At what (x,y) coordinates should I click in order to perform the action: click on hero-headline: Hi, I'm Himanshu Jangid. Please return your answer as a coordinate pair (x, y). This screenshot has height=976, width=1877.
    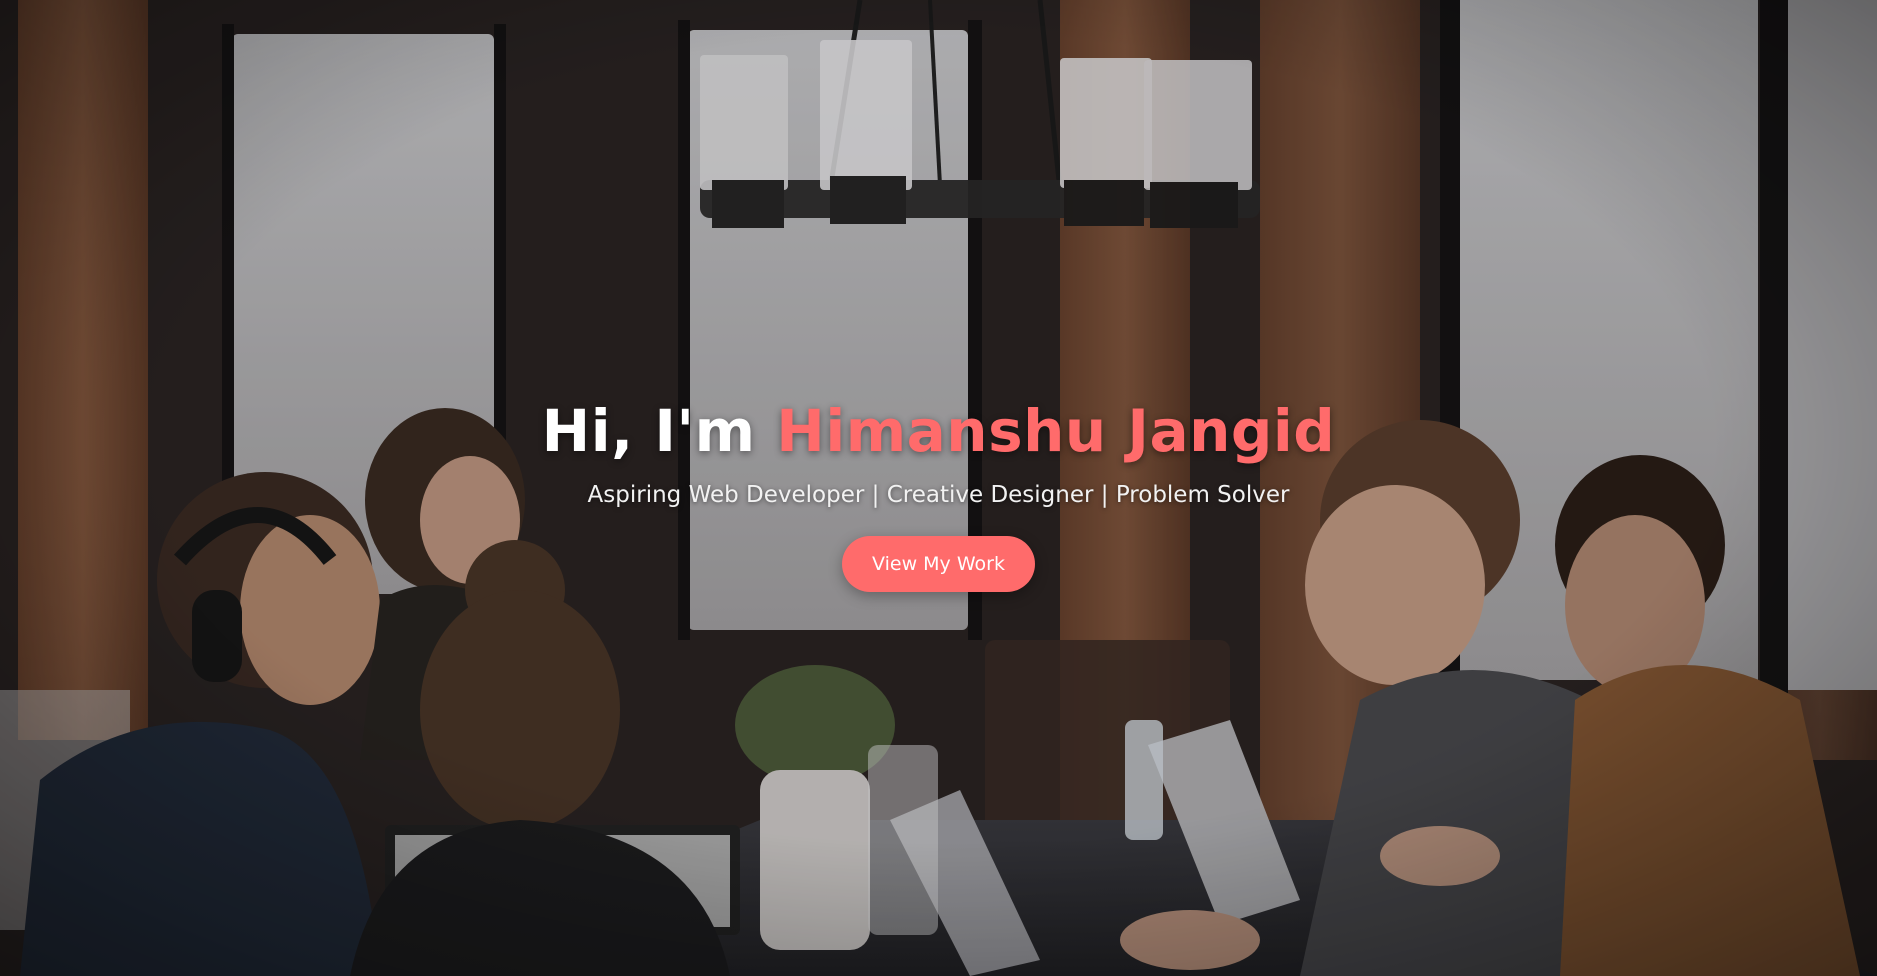
    Looking at the image, I should click on (938, 431).